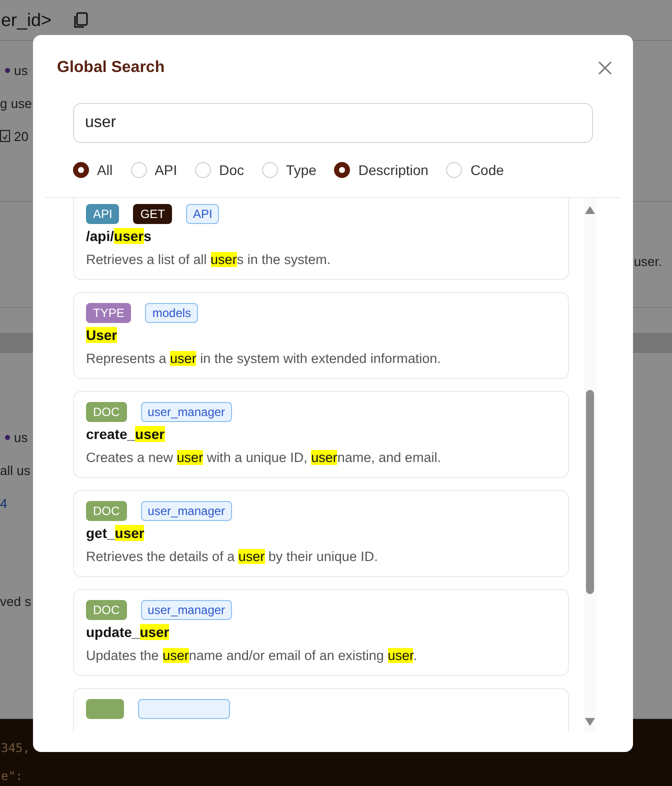  What do you see at coordinates (26, 20) in the screenshot?
I see `endpoint-title: er_id>` at bounding box center [26, 20].